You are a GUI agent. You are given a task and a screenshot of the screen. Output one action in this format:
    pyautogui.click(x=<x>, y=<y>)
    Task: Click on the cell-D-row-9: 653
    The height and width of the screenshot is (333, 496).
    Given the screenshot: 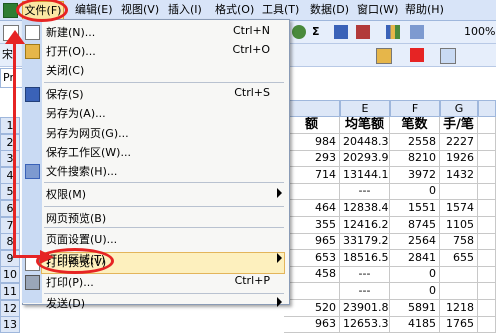 What is the action you would take?
    pyautogui.click(x=312, y=258)
    